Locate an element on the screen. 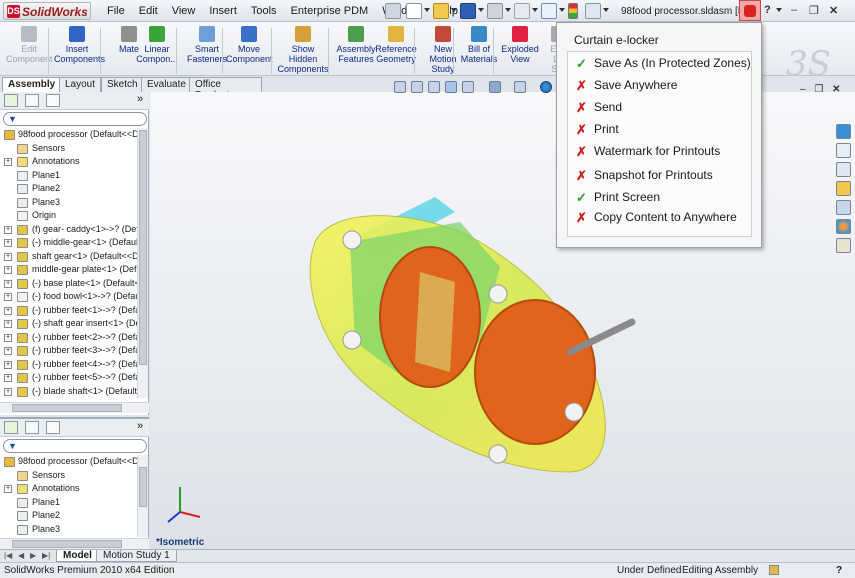 This screenshot has width=855, height=578. section-view-icon is located at coordinates (451, 87).